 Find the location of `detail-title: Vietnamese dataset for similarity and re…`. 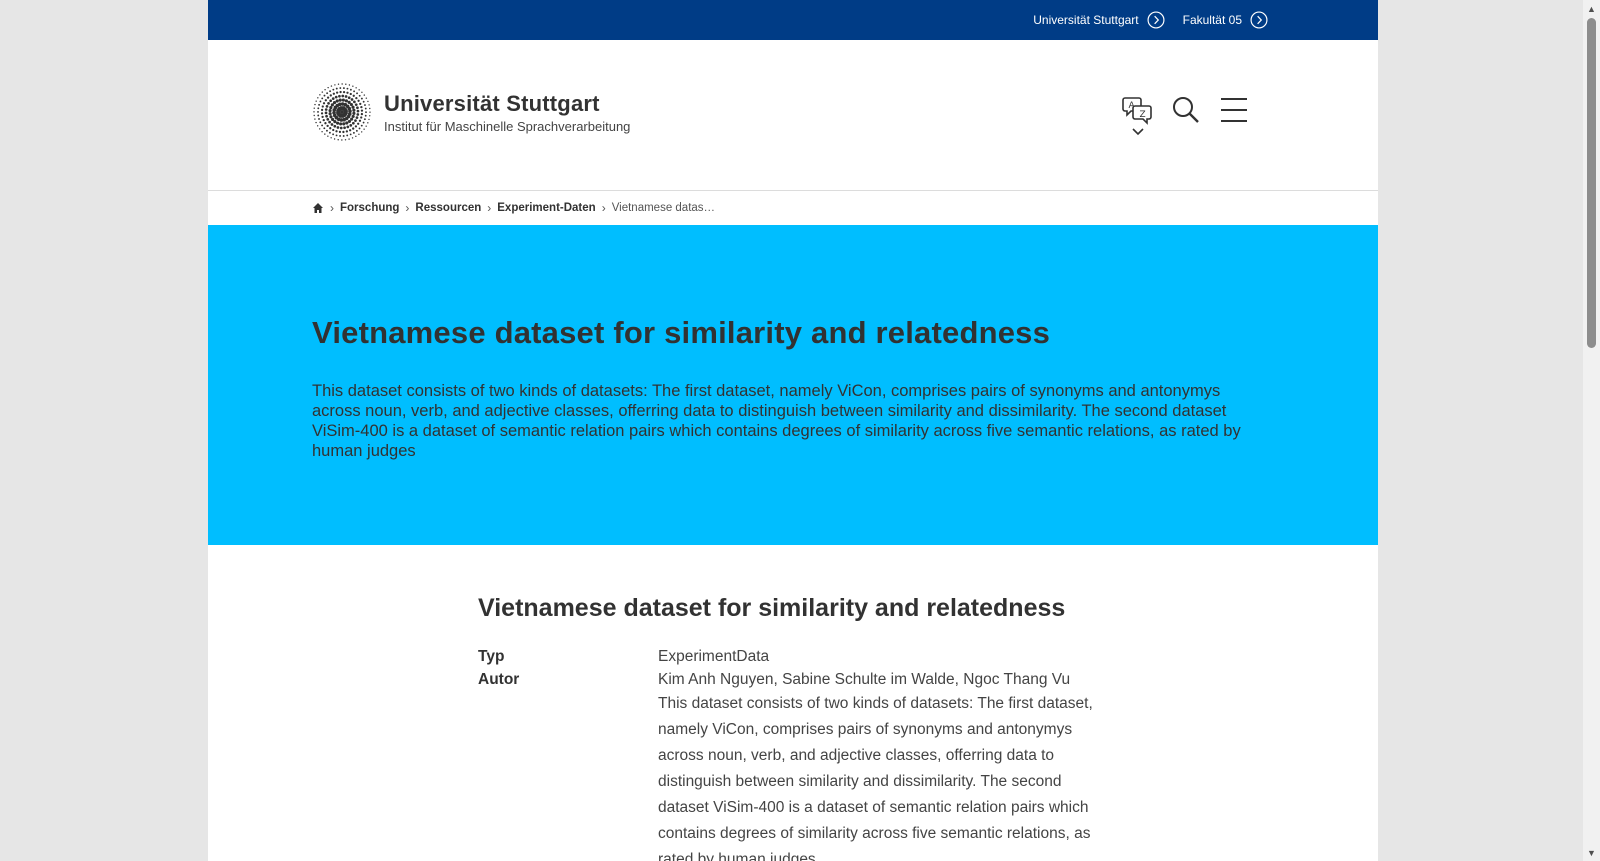

detail-title: Vietnamese dataset for similarity and re… is located at coordinates (772, 608).